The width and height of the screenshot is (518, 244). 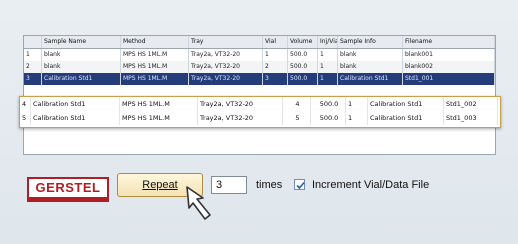 I want to click on checkmark-icon, so click(x=300, y=185).